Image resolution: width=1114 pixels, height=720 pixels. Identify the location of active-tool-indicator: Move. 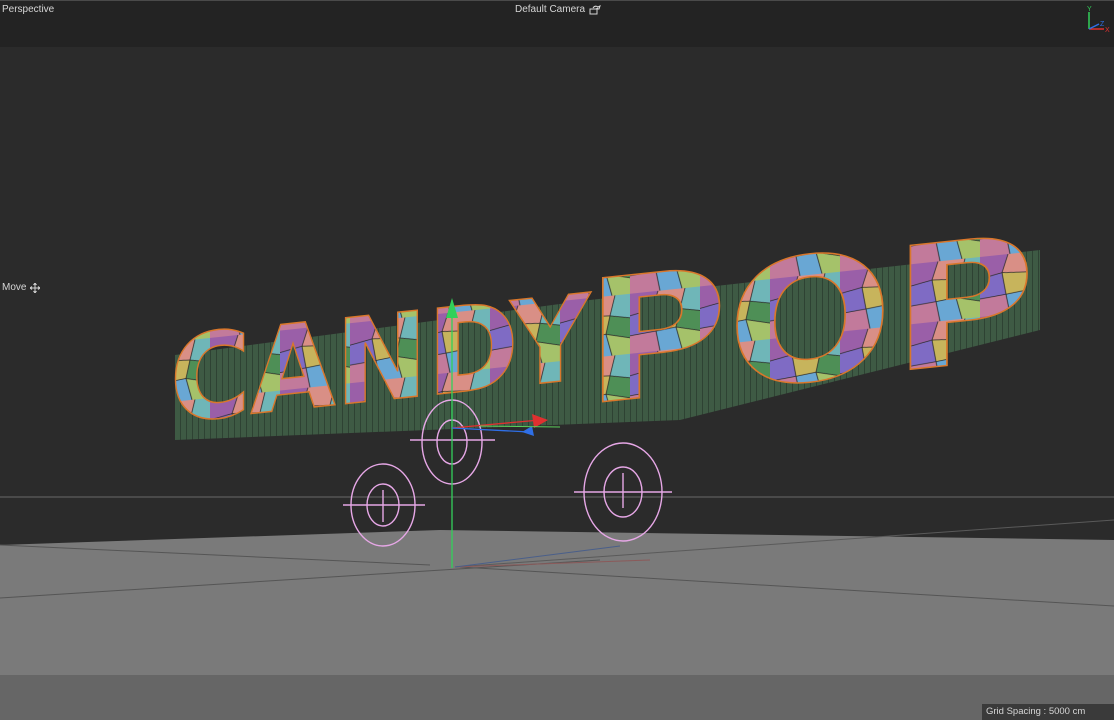
(21, 287).